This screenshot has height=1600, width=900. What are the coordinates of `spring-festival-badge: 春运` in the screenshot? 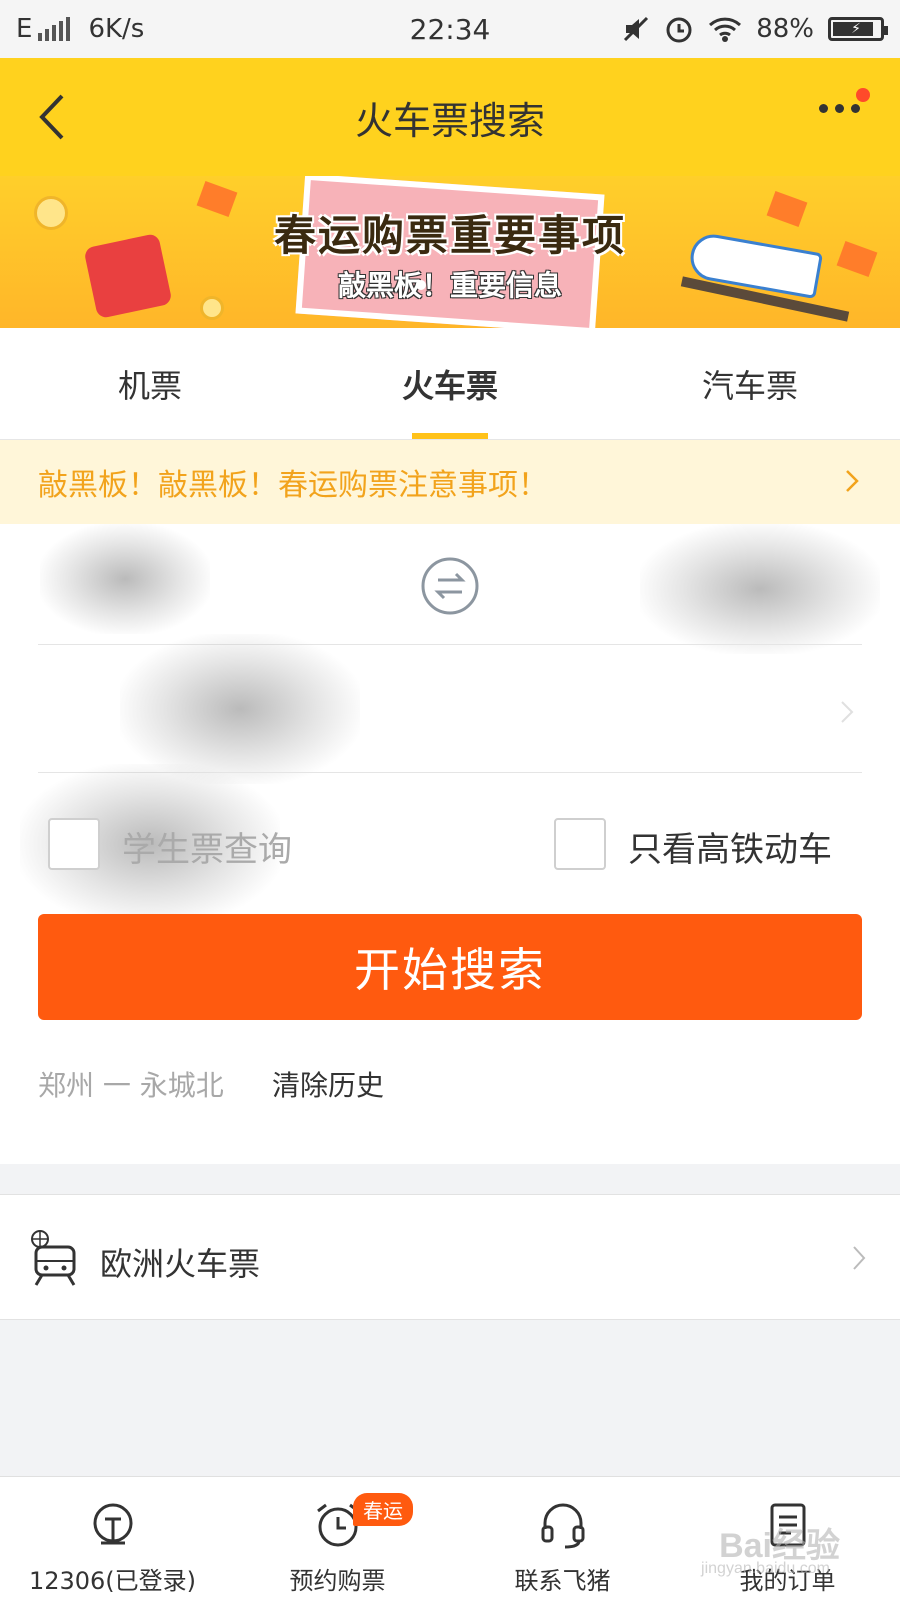 It's located at (383, 1509).